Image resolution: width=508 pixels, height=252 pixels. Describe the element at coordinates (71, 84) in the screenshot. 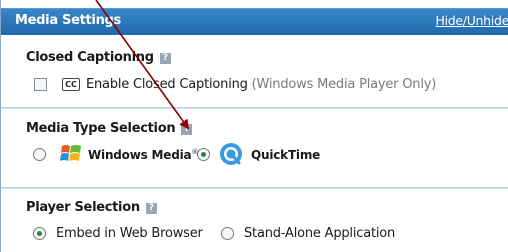

I see `cc-icon: CC` at that location.